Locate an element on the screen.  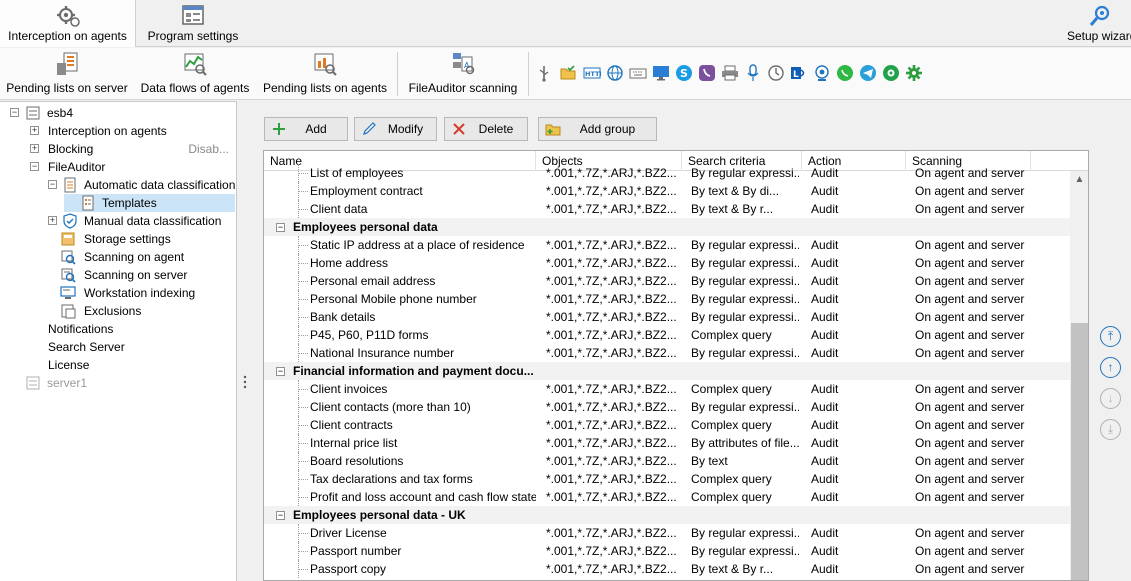
move-up-button: ↑ is located at coordinates (1110, 367).